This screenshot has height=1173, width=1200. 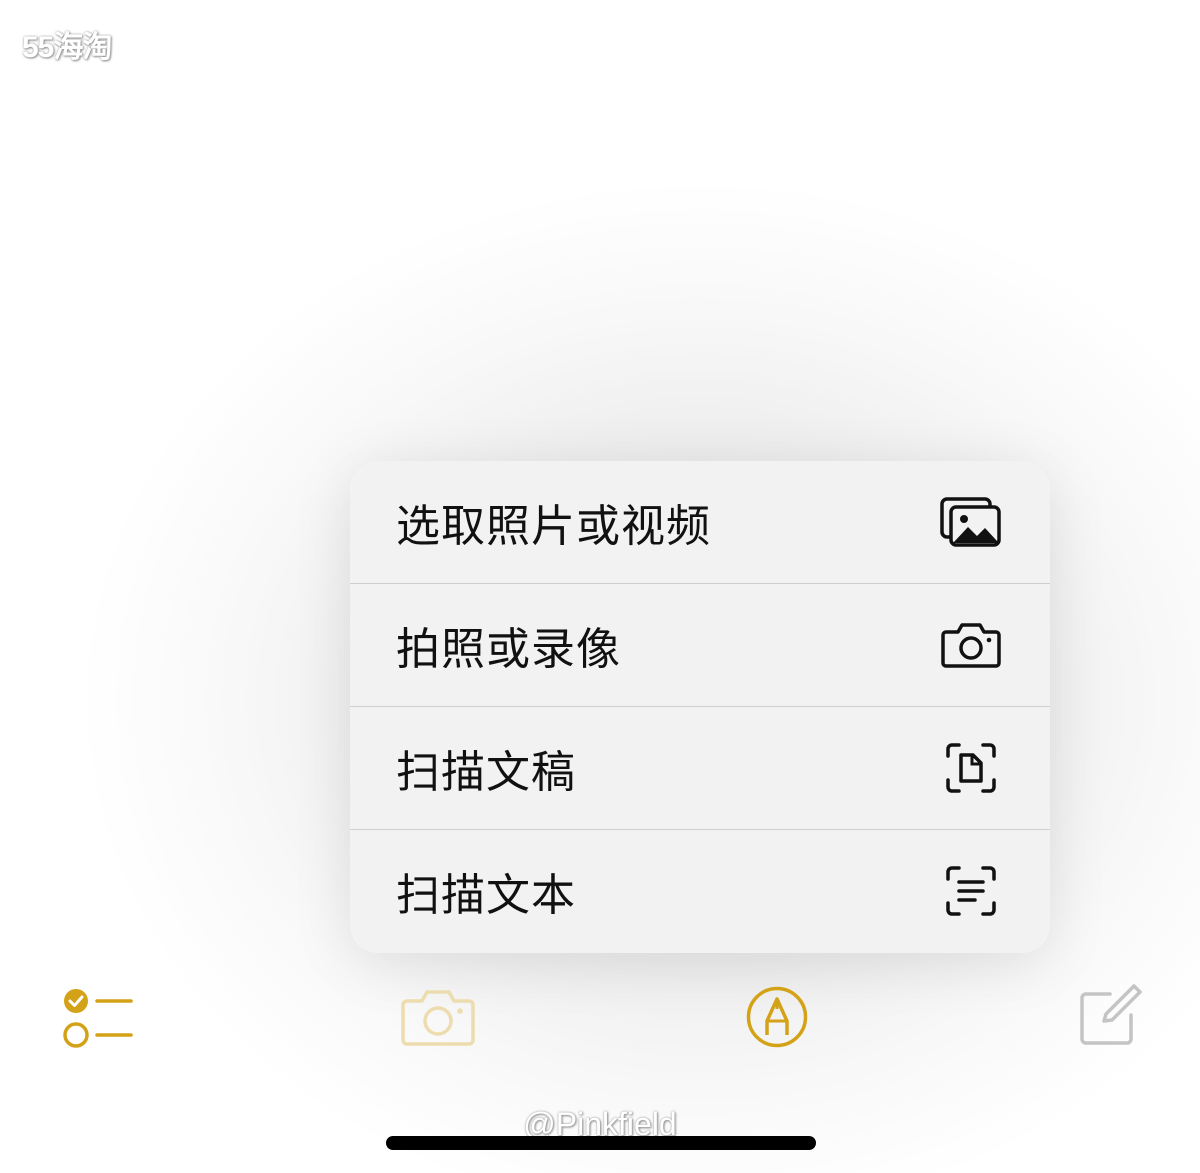 What do you see at coordinates (971, 891) in the screenshot?
I see `scan-text-icon` at bounding box center [971, 891].